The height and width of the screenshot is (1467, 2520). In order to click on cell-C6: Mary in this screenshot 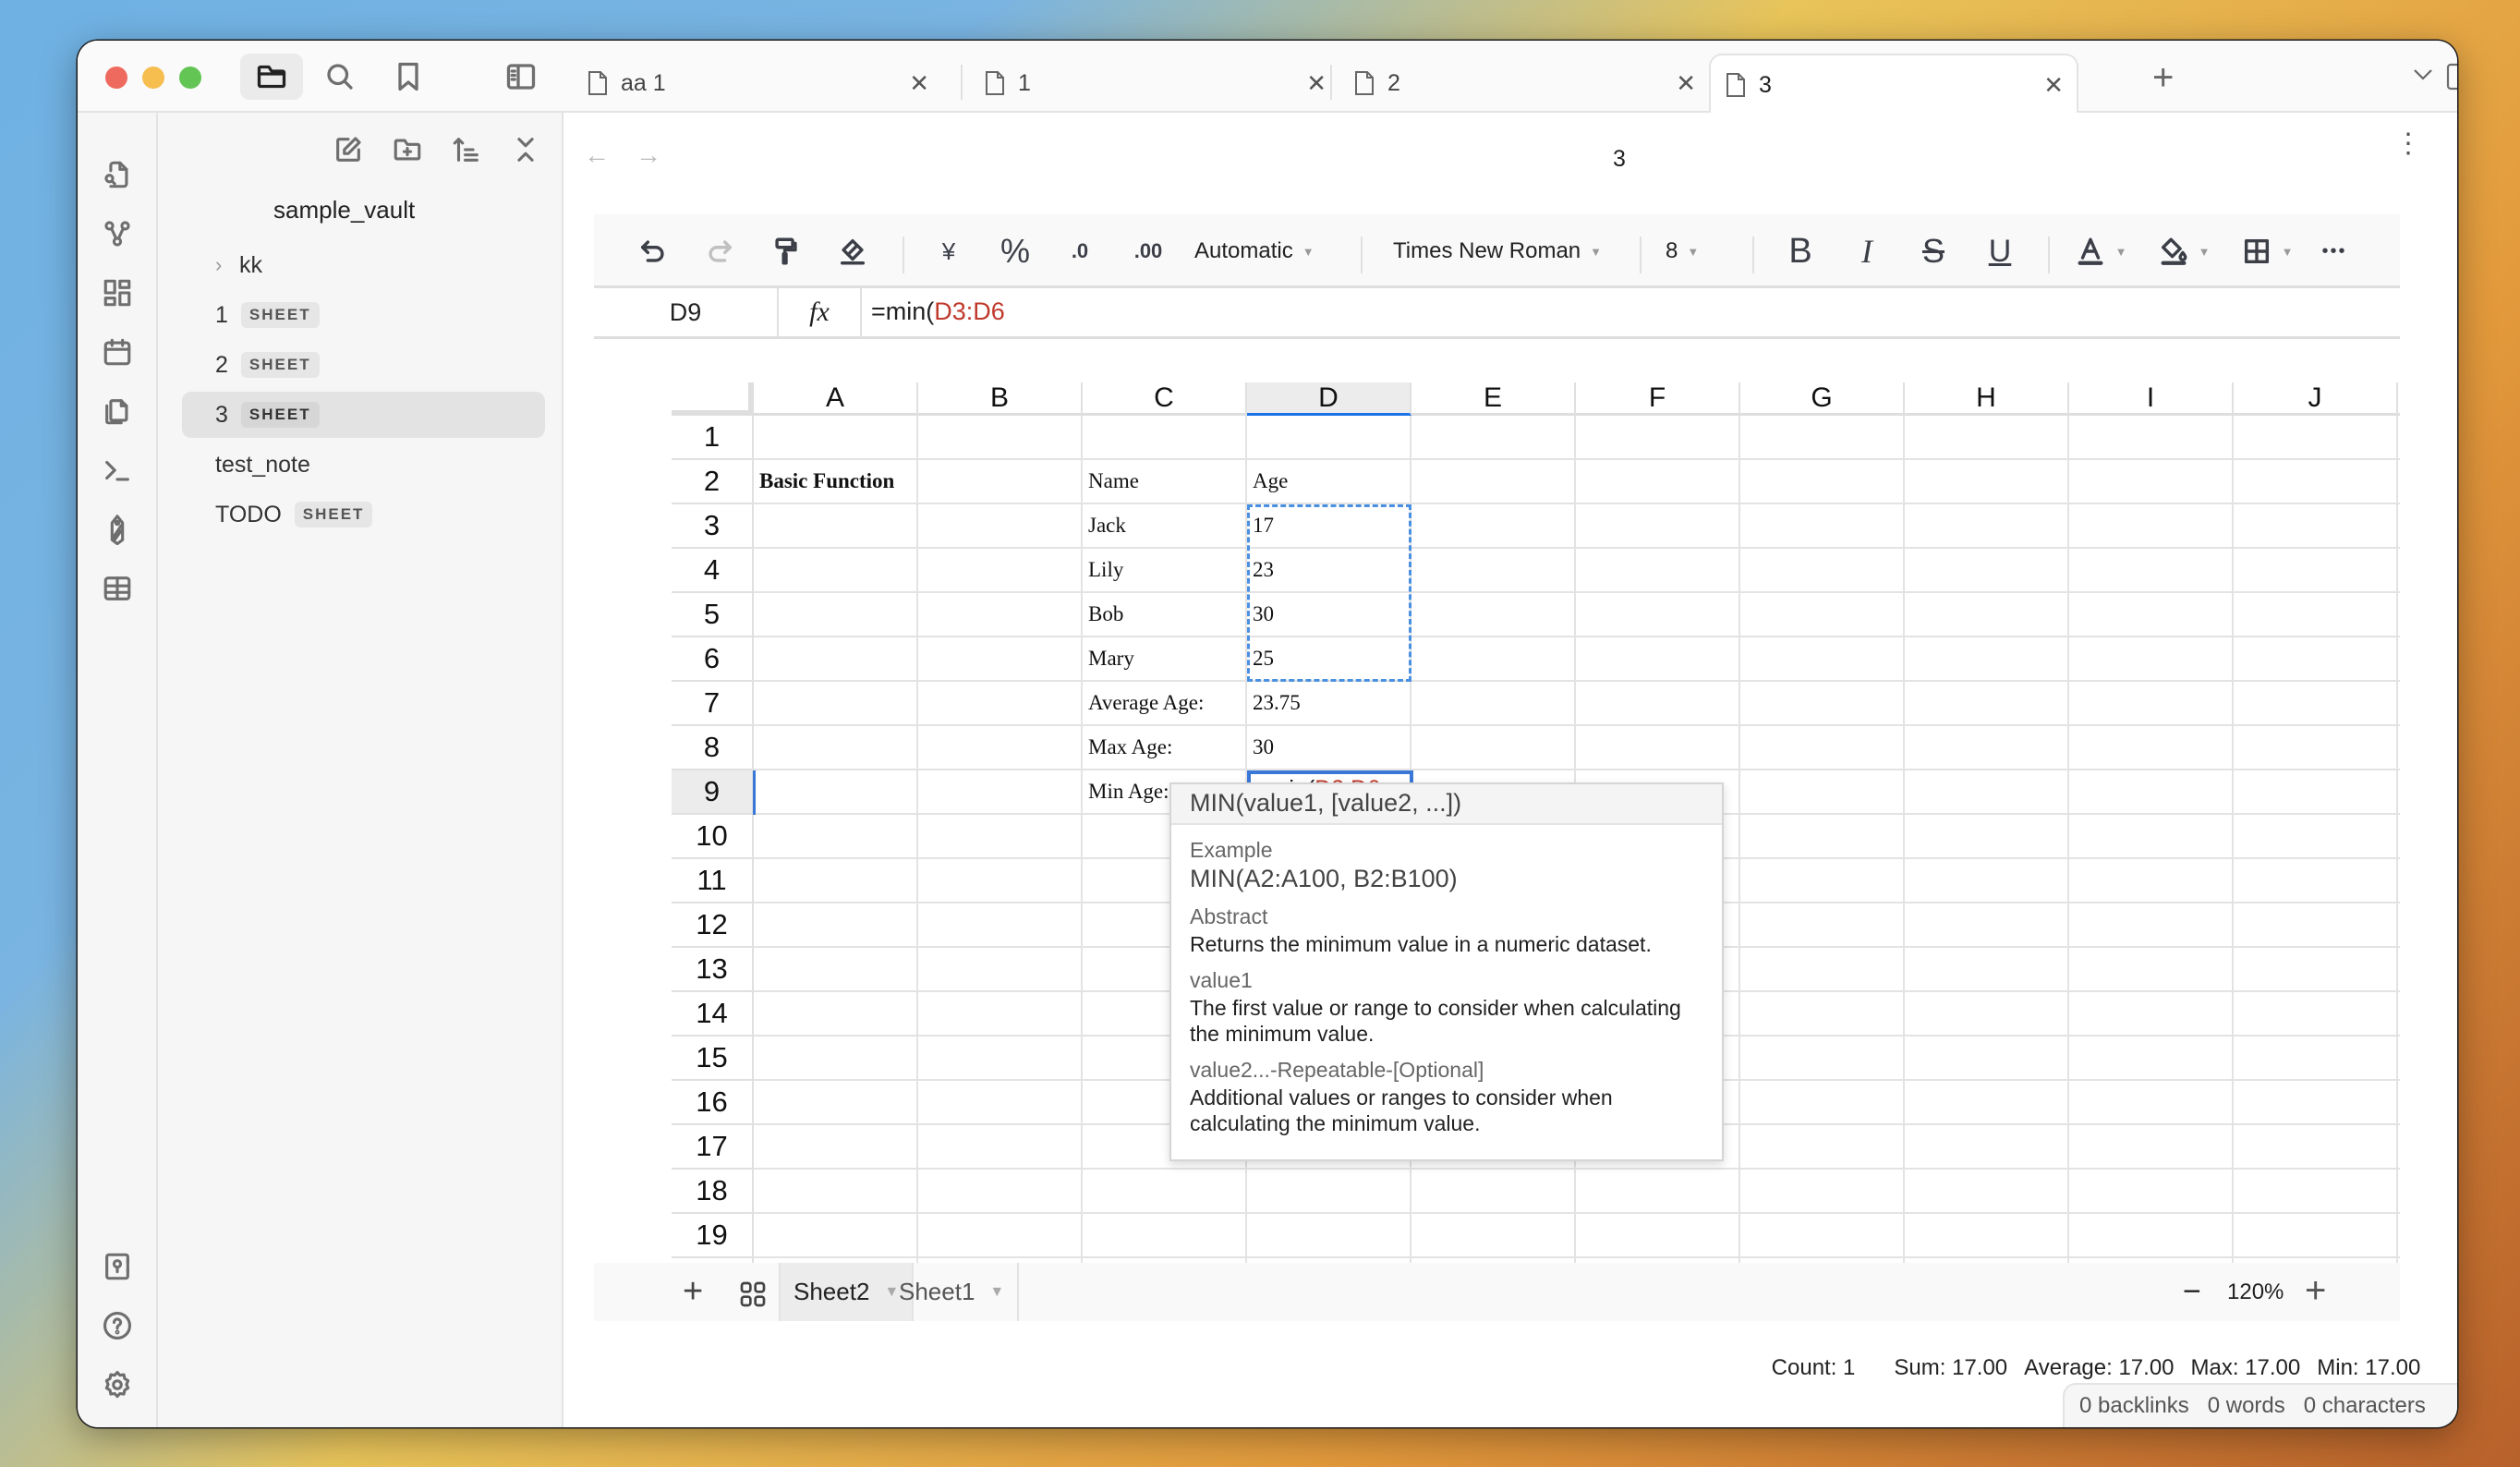, I will do `click(1165, 659)`.